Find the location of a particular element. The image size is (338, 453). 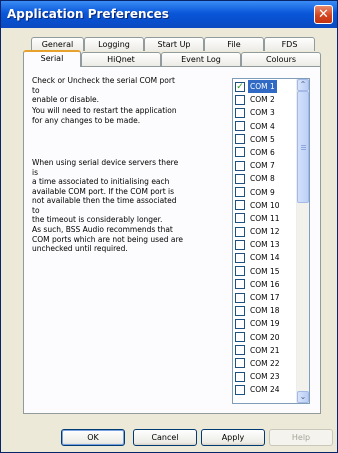

tab-label: Logging is located at coordinates (114, 44).